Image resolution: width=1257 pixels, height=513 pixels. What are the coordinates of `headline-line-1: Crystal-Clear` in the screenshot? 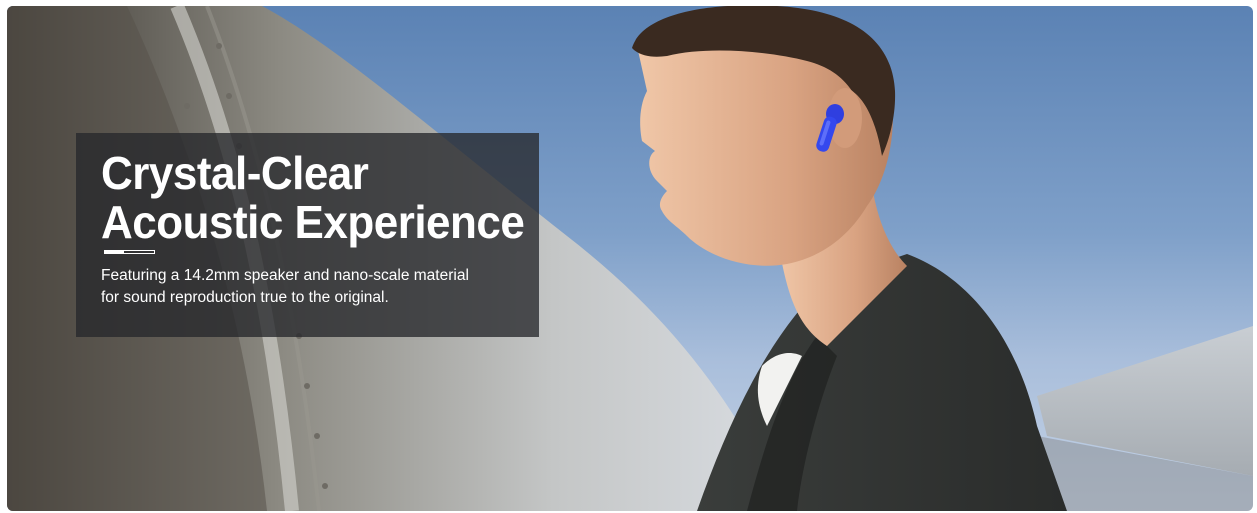 It's located at (235, 173).